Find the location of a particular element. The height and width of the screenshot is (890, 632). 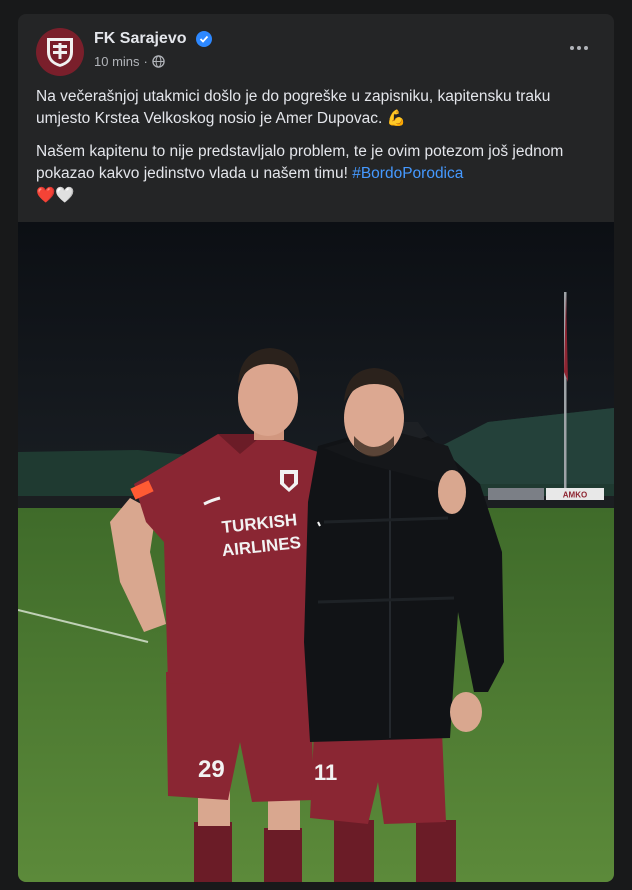

globe-icon is located at coordinates (158, 61).